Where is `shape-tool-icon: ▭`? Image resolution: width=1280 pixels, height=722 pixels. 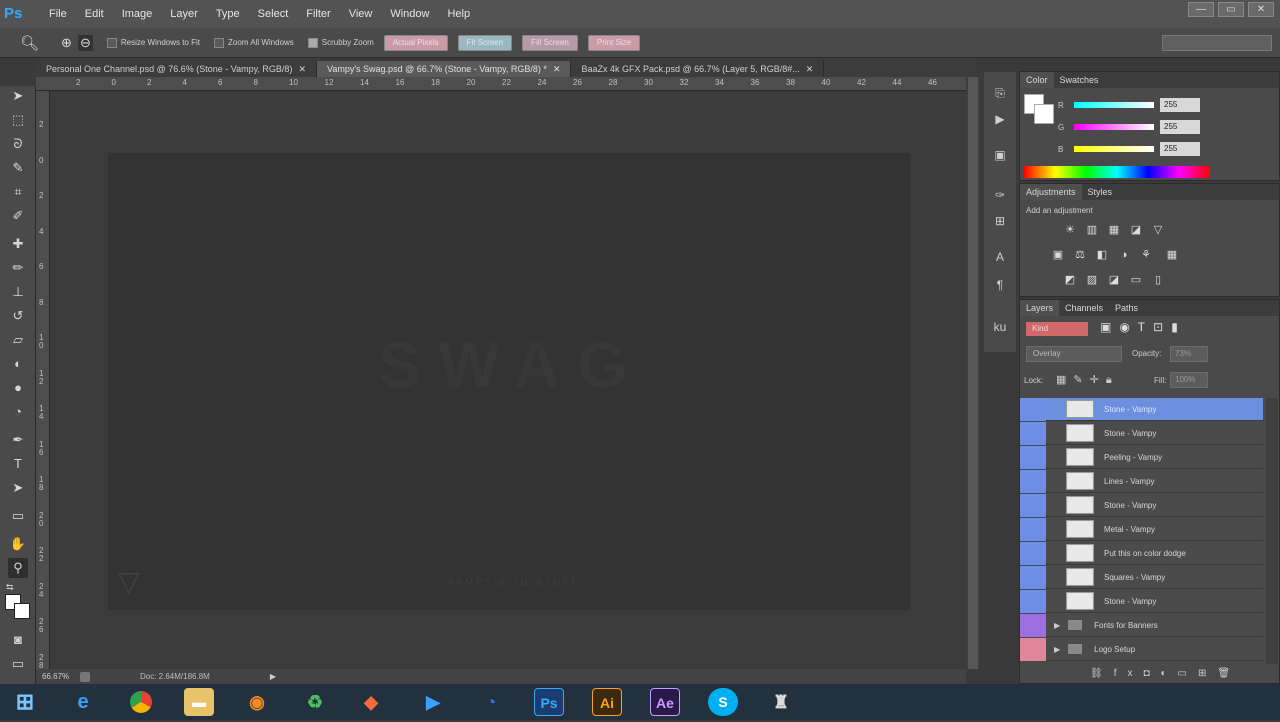 shape-tool-icon: ▭ is located at coordinates (18, 516).